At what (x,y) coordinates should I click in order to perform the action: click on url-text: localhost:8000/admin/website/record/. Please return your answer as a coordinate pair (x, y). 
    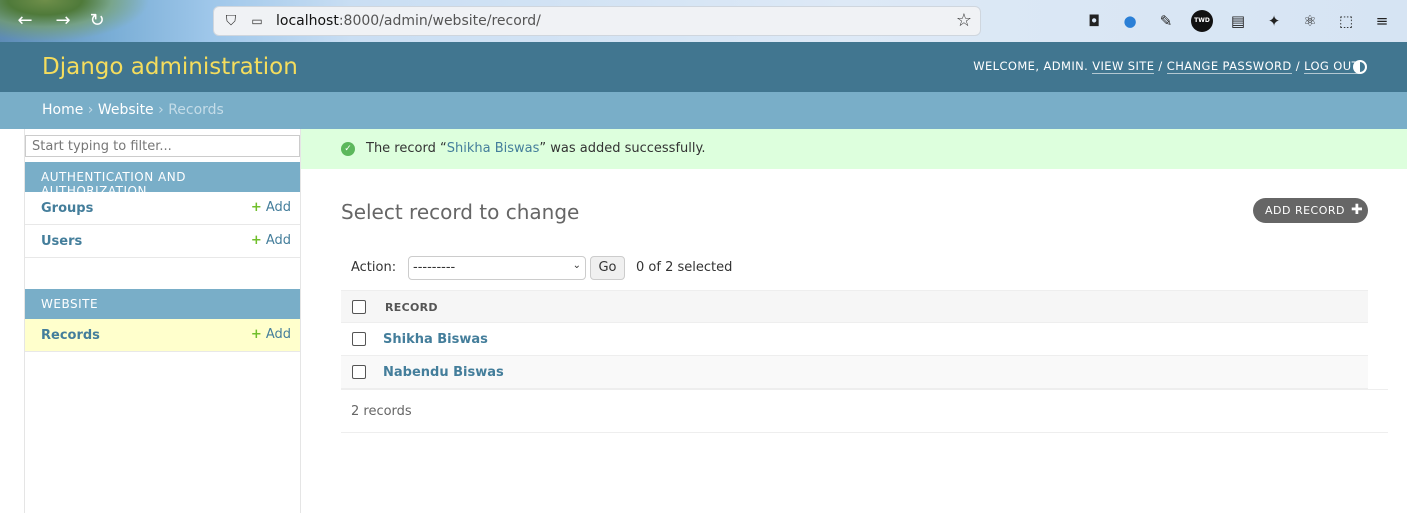
    Looking at the image, I should click on (408, 21).